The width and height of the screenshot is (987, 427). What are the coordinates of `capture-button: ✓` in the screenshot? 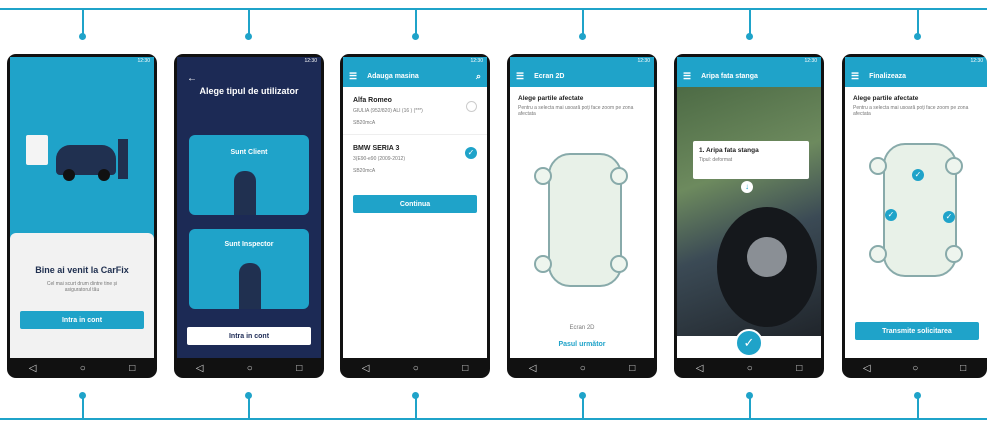 It's located at (749, 343).